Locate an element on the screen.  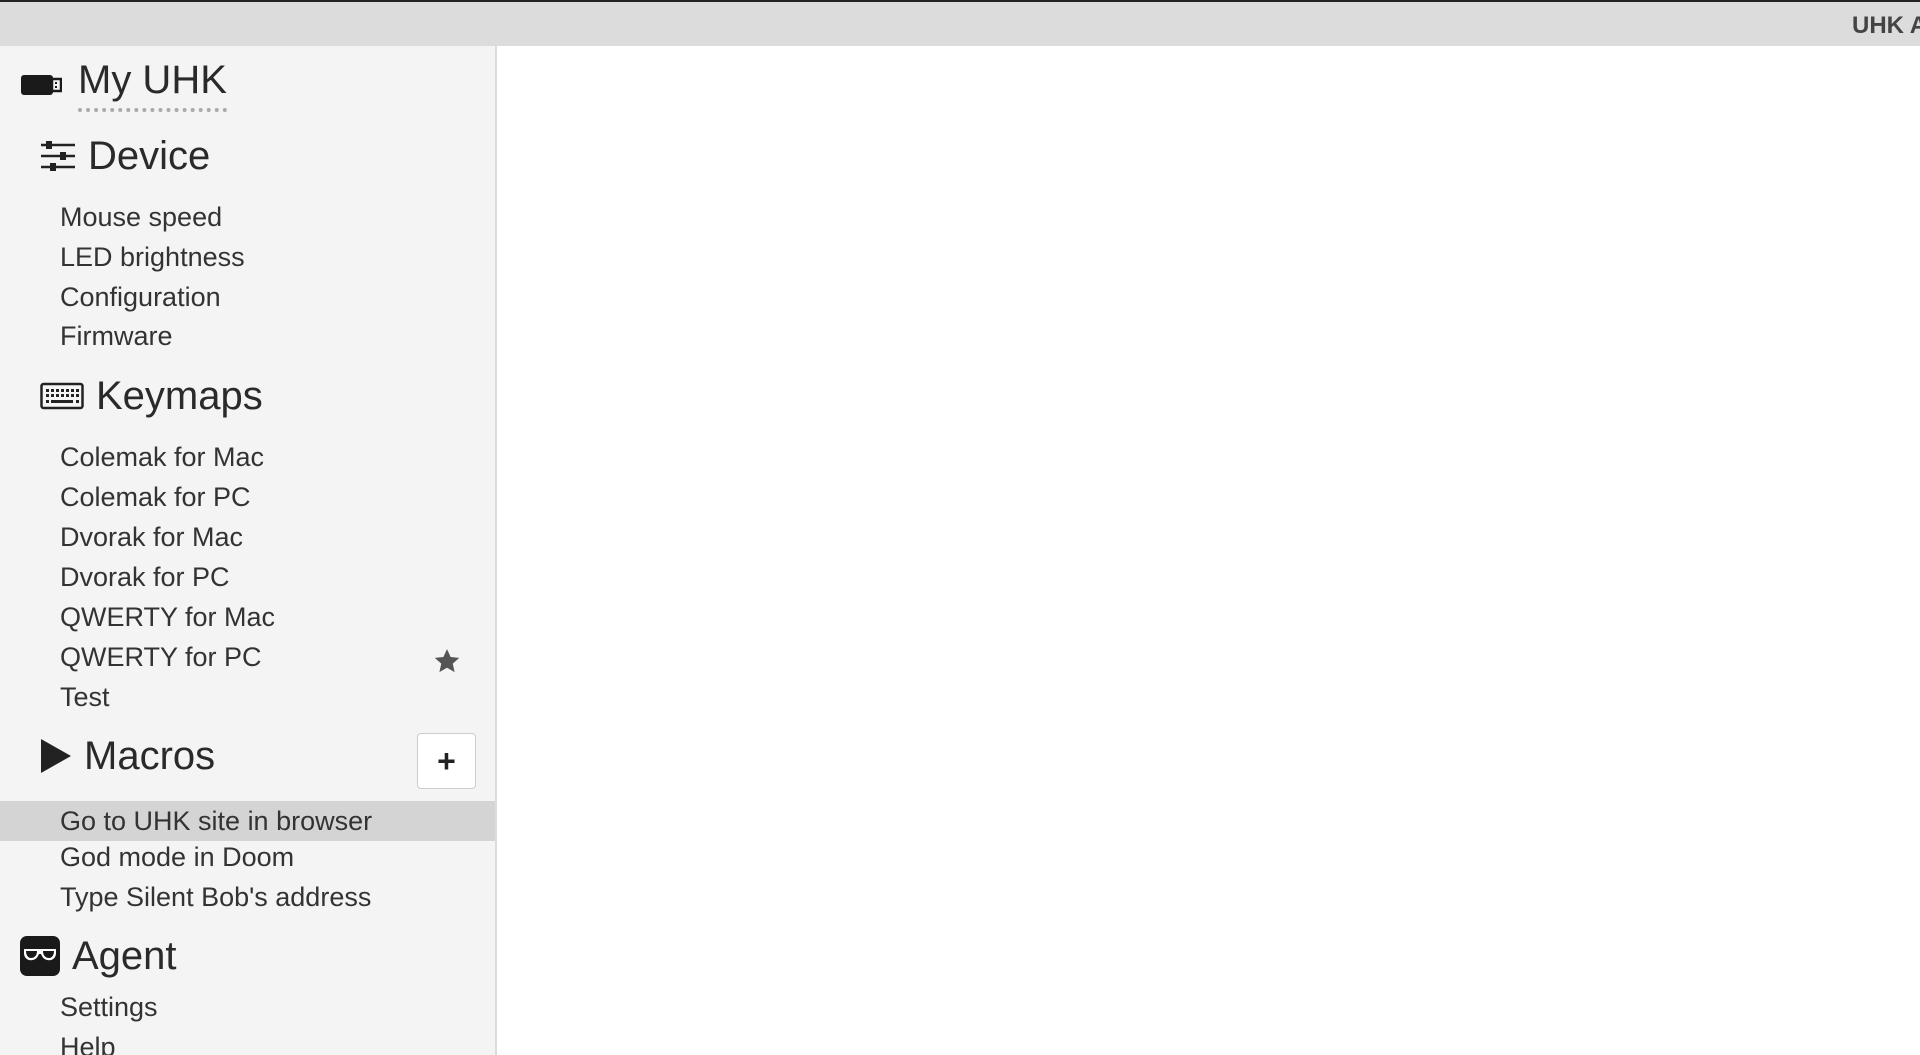
sidebar-item-settings: Settings is located at coordinates (109, 1007).